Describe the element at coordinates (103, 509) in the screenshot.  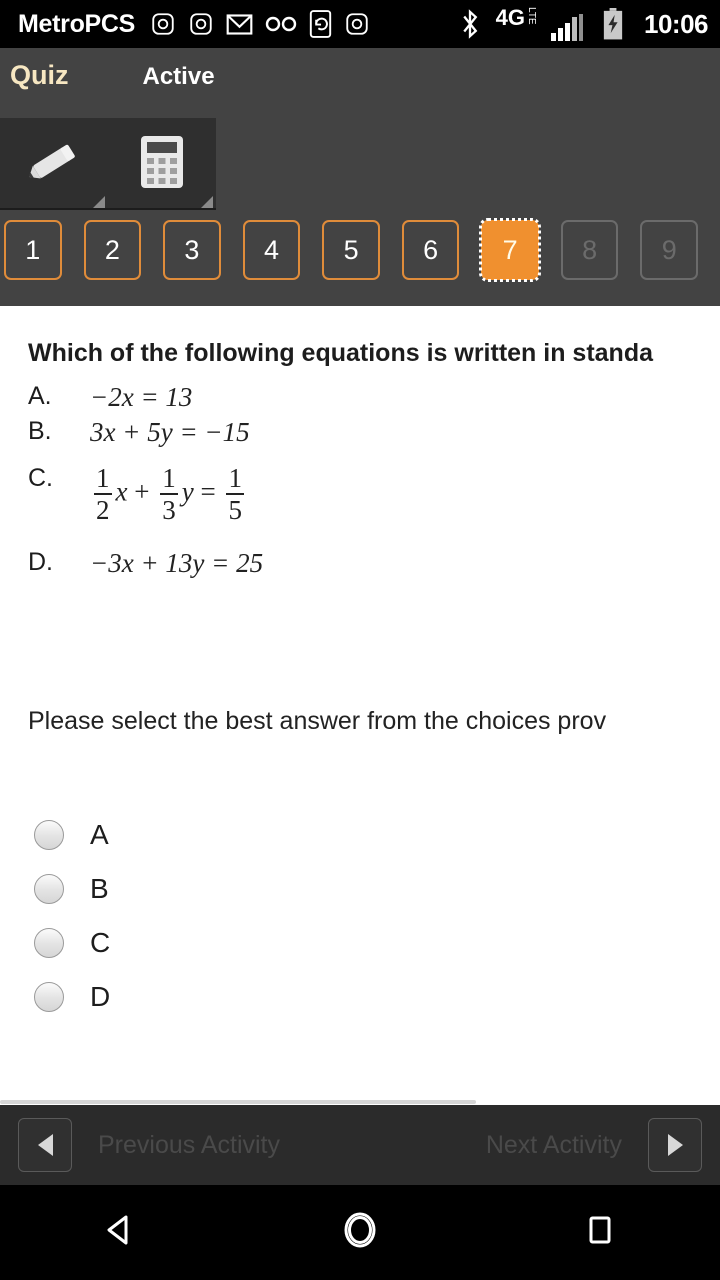
I see `fraction-denominator: 2` at that location.